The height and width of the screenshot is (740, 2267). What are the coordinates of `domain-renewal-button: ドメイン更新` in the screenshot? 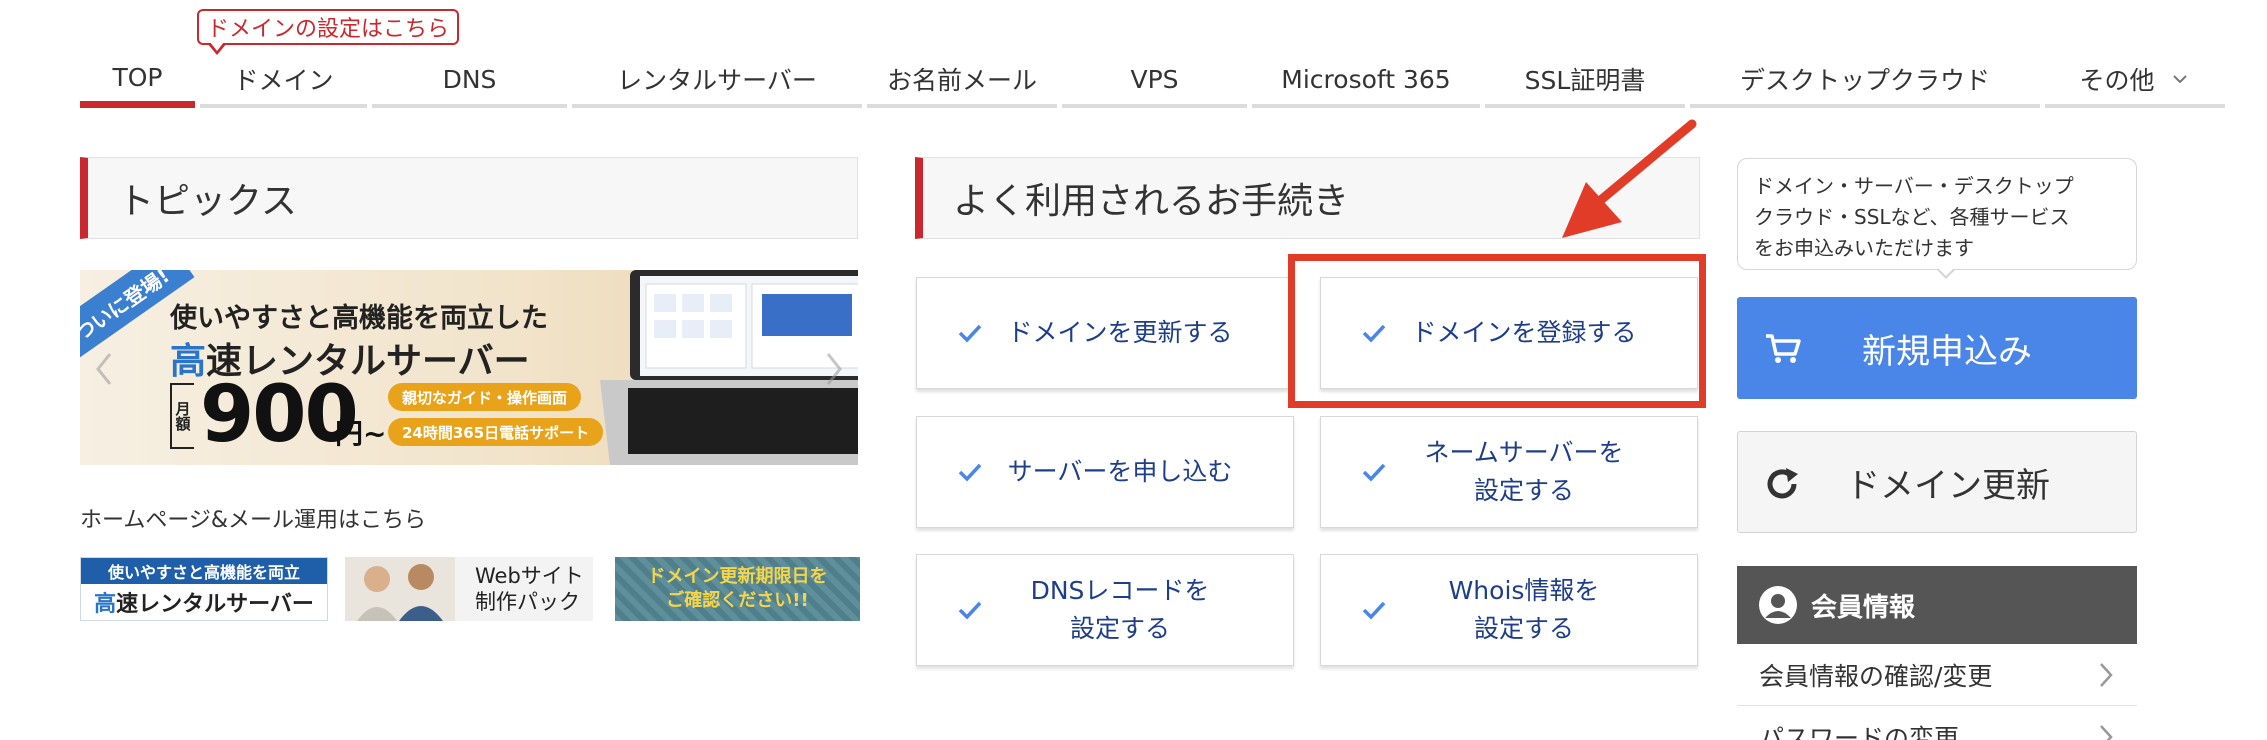 It's located at (1937, 482).